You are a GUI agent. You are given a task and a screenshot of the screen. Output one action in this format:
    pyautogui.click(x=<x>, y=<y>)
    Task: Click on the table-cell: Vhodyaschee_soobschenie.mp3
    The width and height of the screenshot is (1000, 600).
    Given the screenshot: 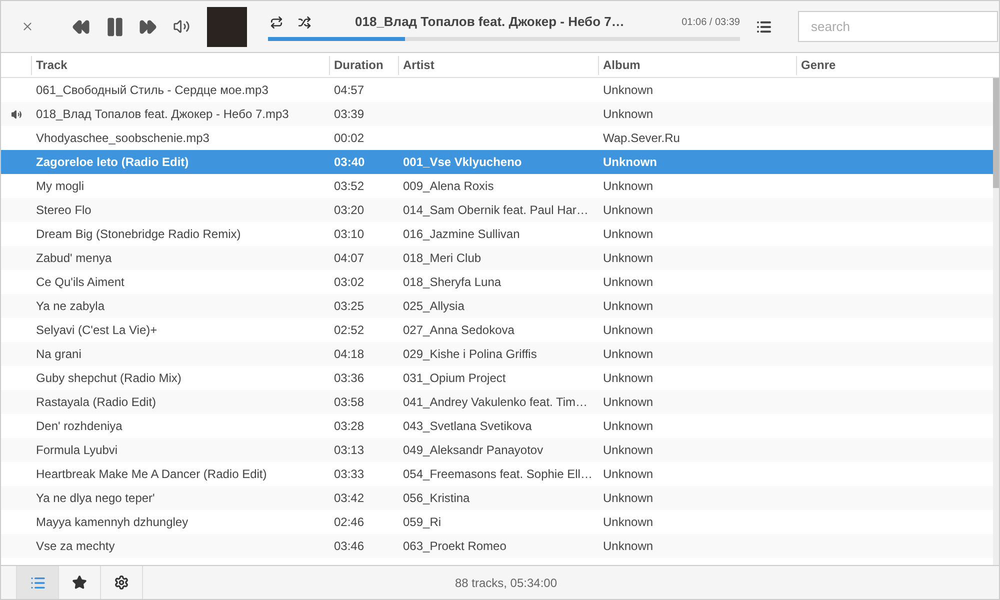 What is the action you would take?
    pyautogui.click(x=123, y=138)
    